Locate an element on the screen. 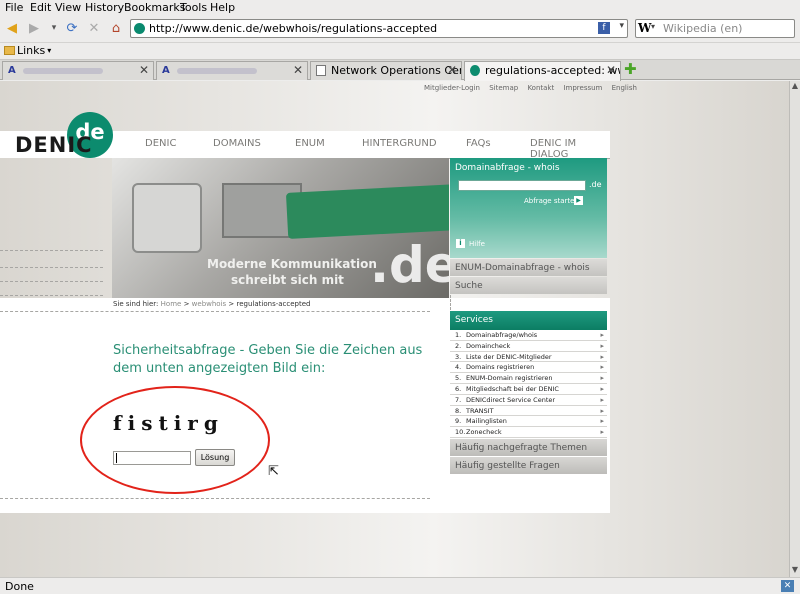 This screenshot has height=594, width=800. url-dropdown-icon: ▾ is located at coordinates (621, 26).